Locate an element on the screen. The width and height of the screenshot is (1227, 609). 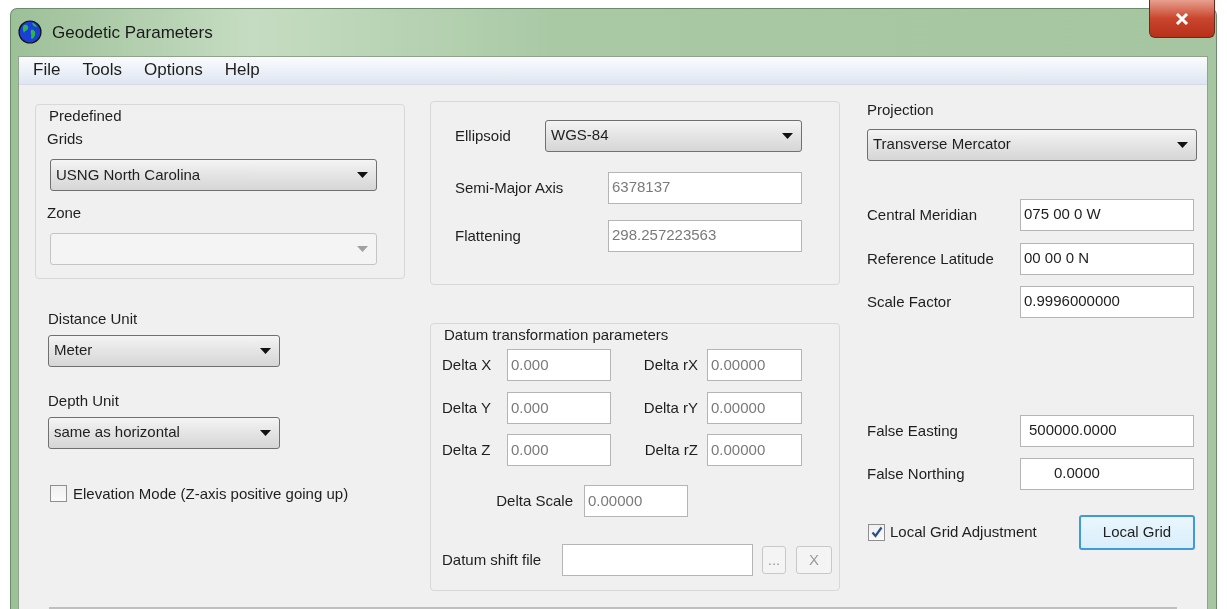
field-label: Depth Unit is located at coordinates (84, 400).